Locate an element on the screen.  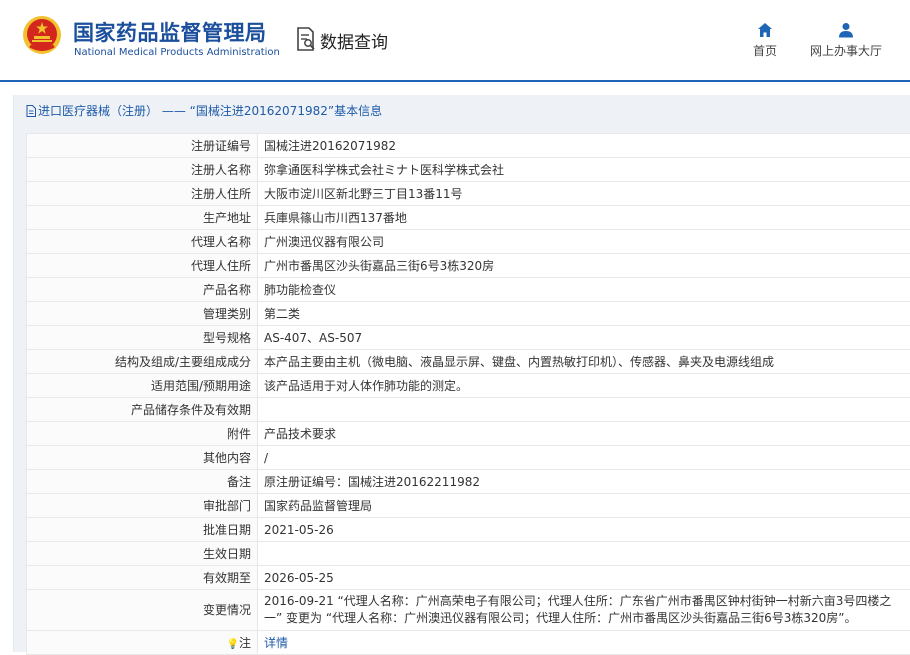
note-label-cell: 💡注 is located at coordinates (142, 643).